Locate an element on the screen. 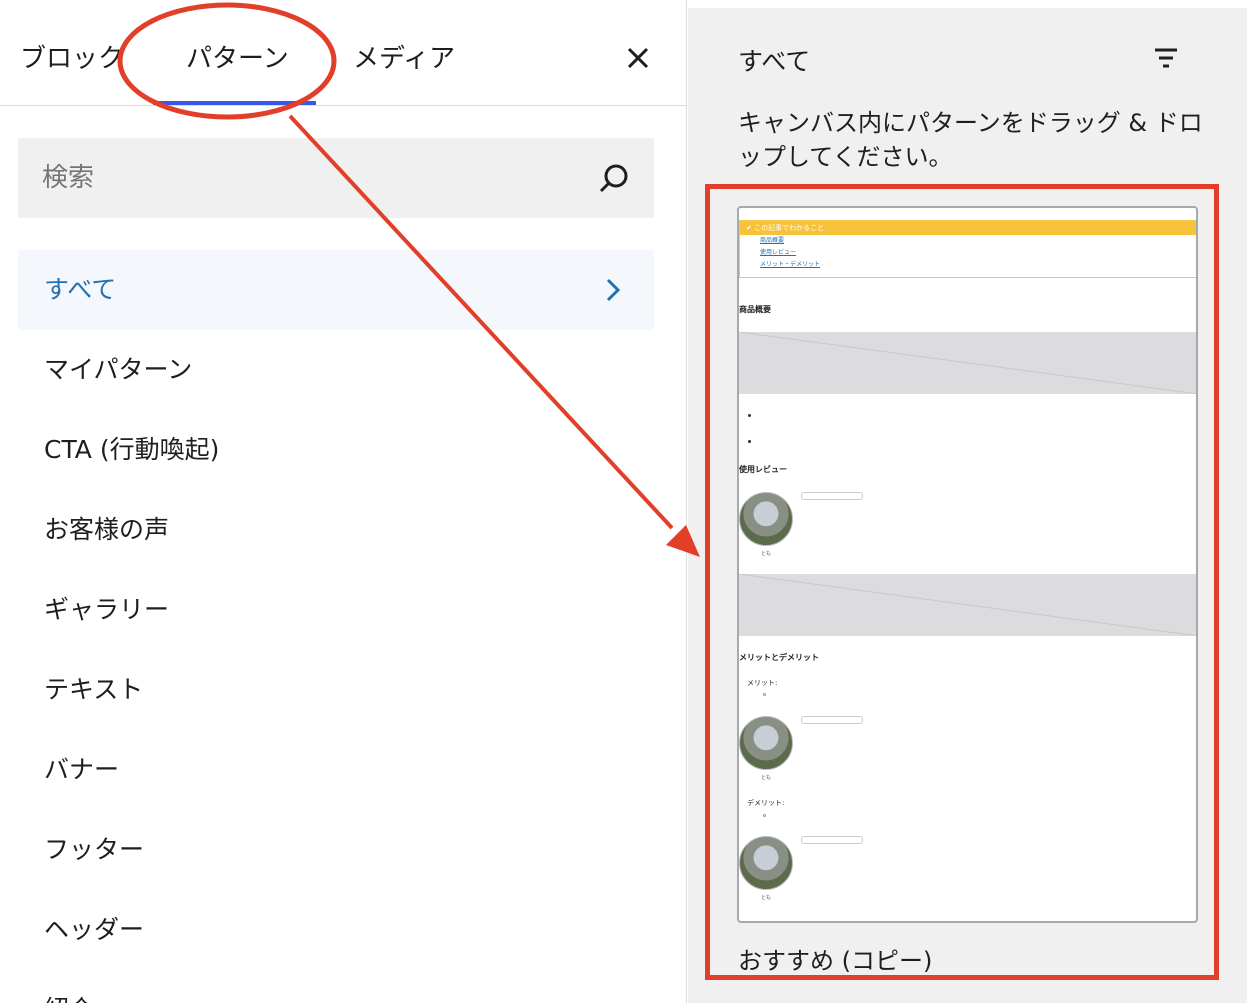 This screenshot has height=1003, width=1247. search-field is located at coordinates (336, 178).